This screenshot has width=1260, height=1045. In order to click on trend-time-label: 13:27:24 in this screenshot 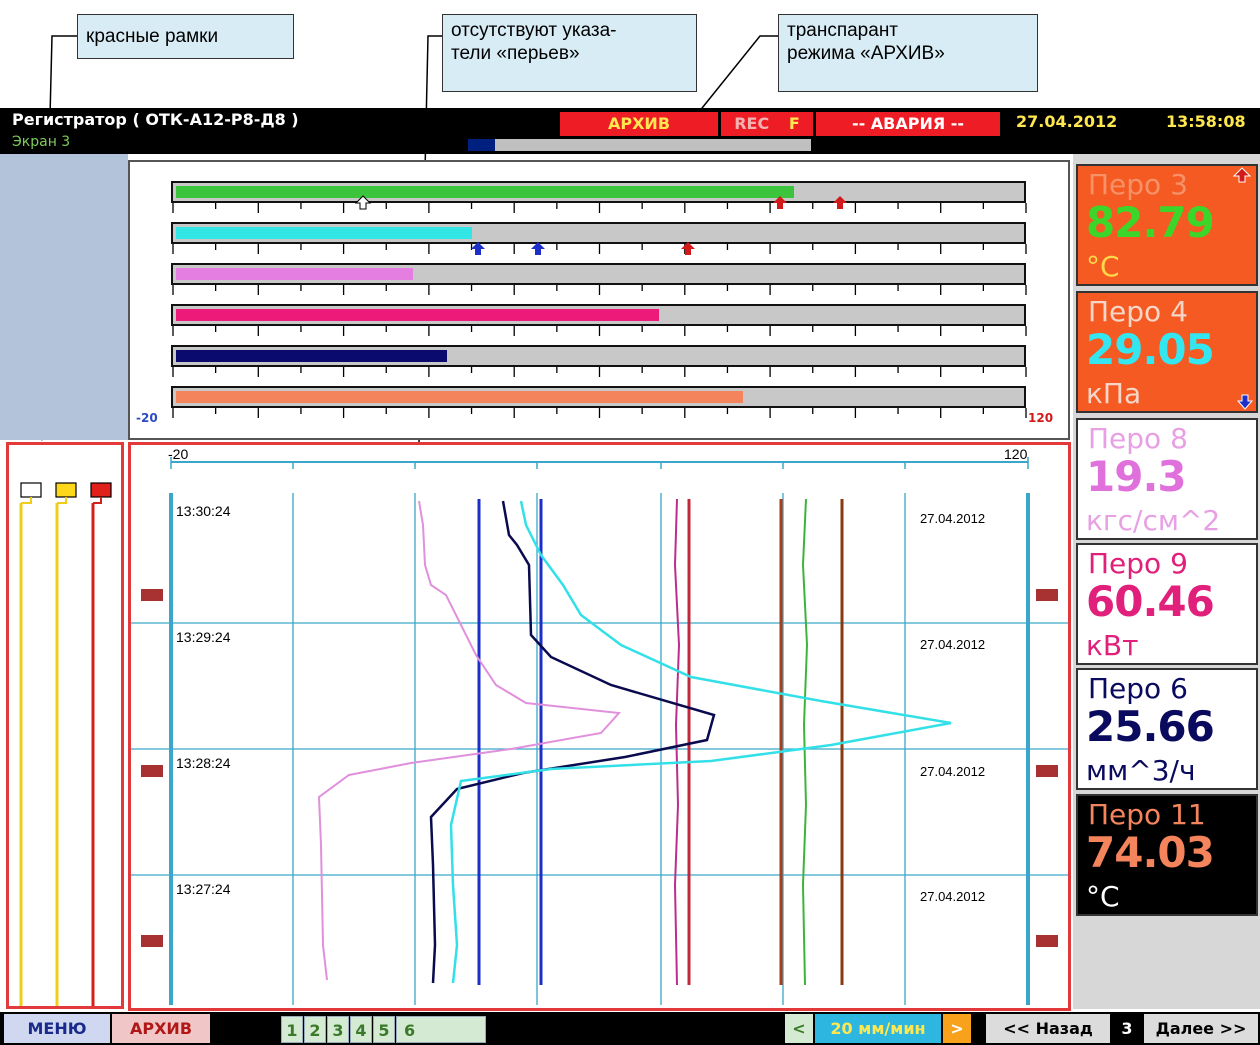, I will do `click(203, 889)`.